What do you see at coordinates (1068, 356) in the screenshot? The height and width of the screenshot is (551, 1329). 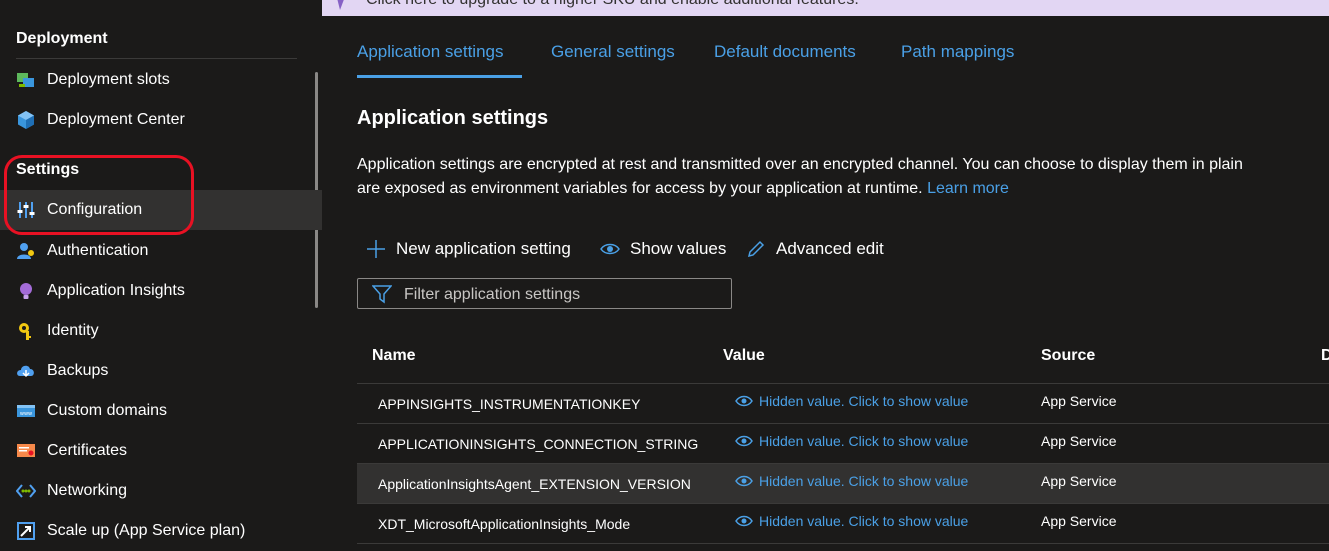 I see `column-header-source: Source` at bounding box center [1068, 356].